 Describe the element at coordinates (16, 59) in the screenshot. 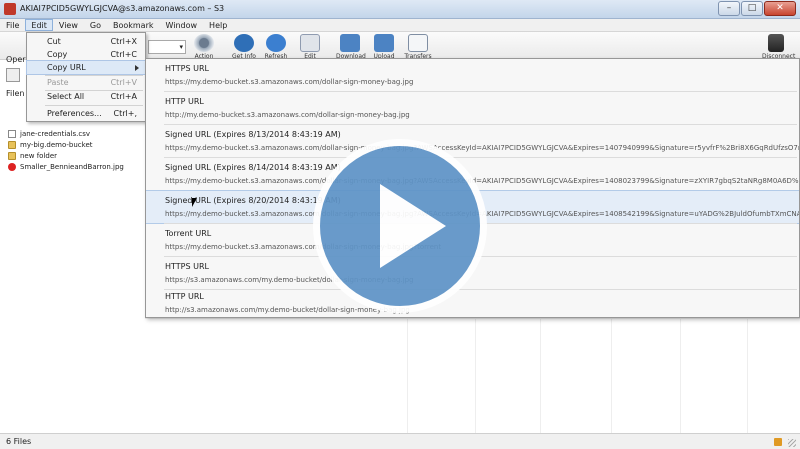

I see `open-label: Oper` at that location.